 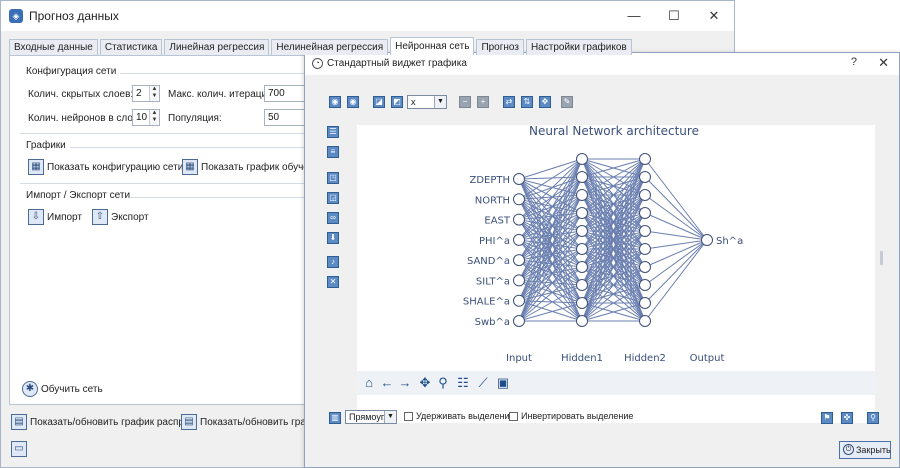 I want to click on invert-selection-label: Инвертировать выделение, so click(x=577, y=416).